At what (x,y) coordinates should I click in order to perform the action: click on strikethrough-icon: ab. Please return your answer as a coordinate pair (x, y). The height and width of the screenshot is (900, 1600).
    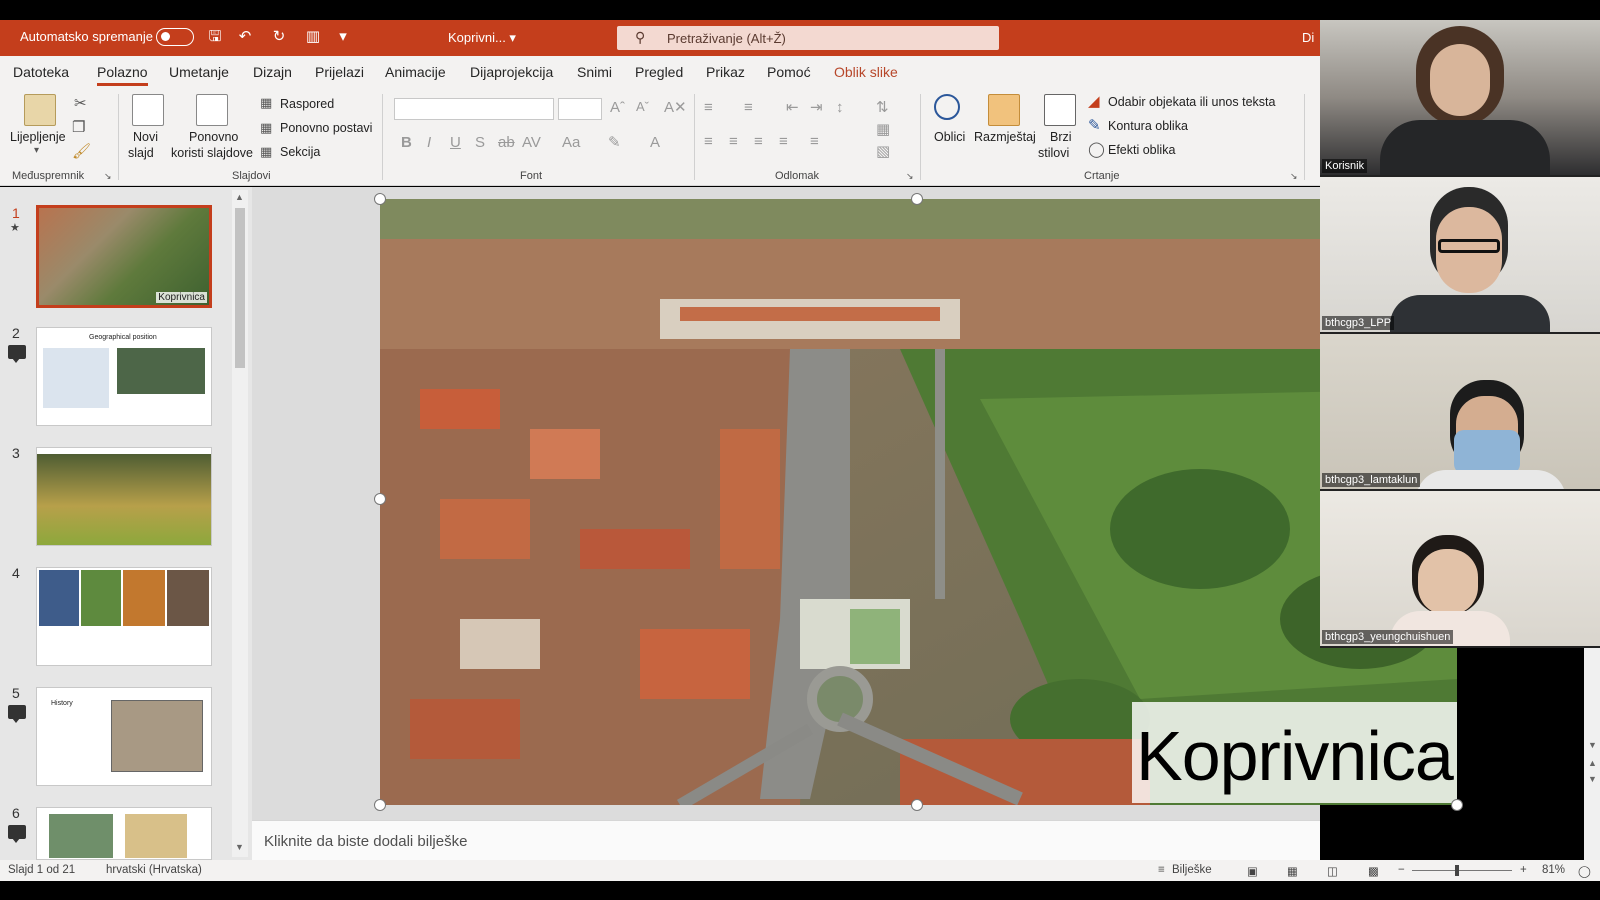
    Looking at the image, I should click on (506, 142).